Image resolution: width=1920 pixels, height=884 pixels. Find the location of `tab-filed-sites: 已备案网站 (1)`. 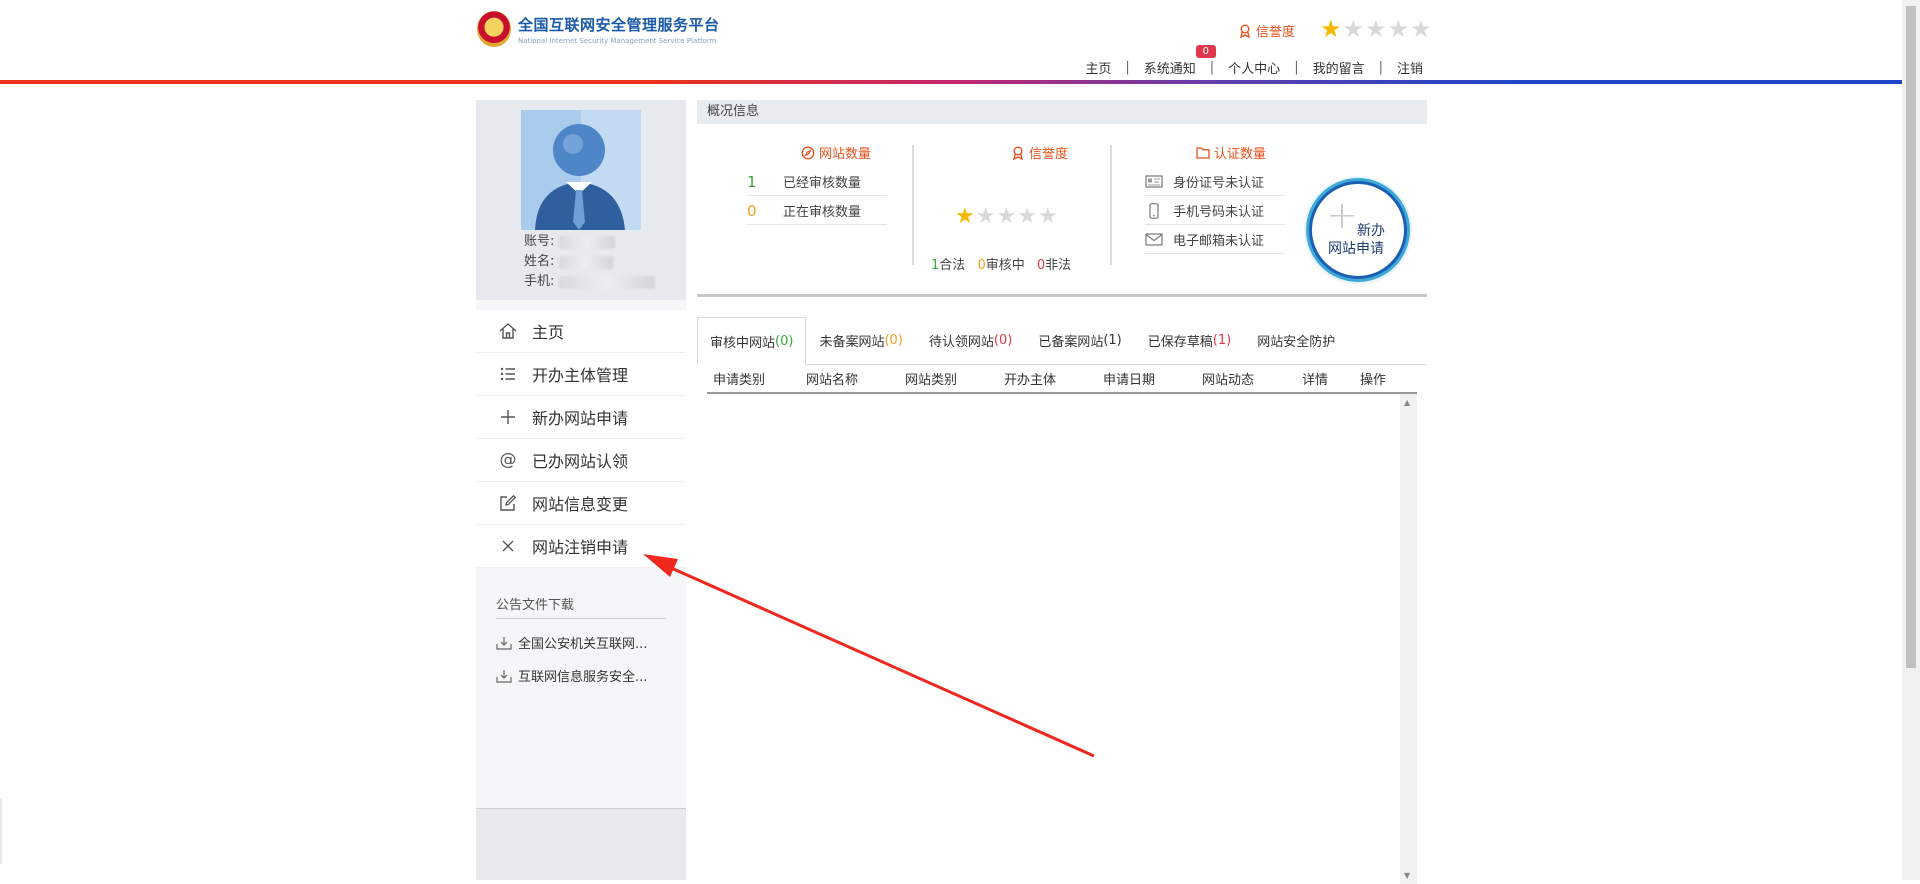

tab-filed-sites: 已备案网站 (1) is located at coordinates (1079, 340).